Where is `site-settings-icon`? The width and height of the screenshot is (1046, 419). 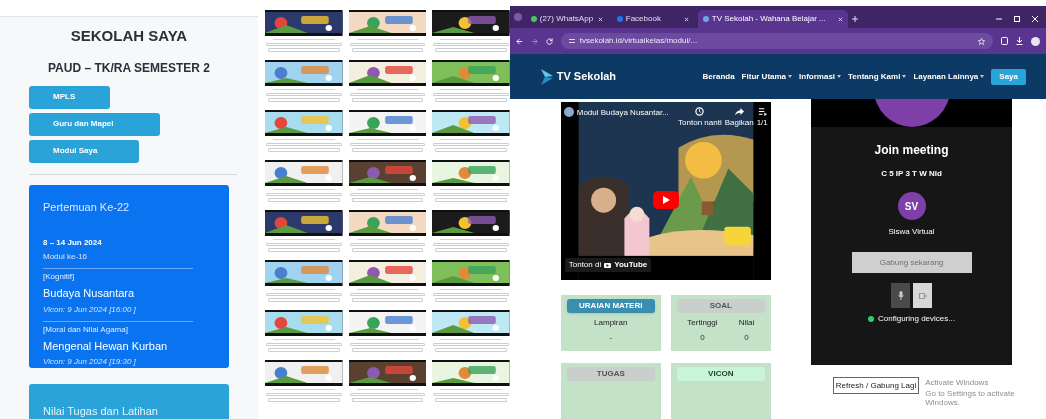
site-settings-icon is located at coordinates (571, 41).